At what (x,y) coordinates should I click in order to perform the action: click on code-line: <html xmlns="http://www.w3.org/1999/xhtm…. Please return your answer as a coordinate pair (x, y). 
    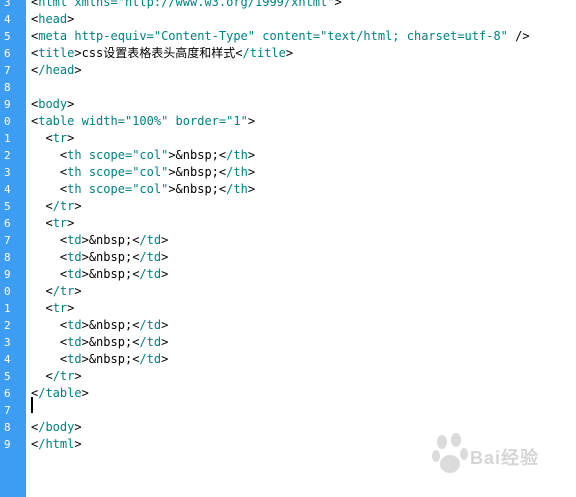
    Looking at the image, I should click on (186, 5).